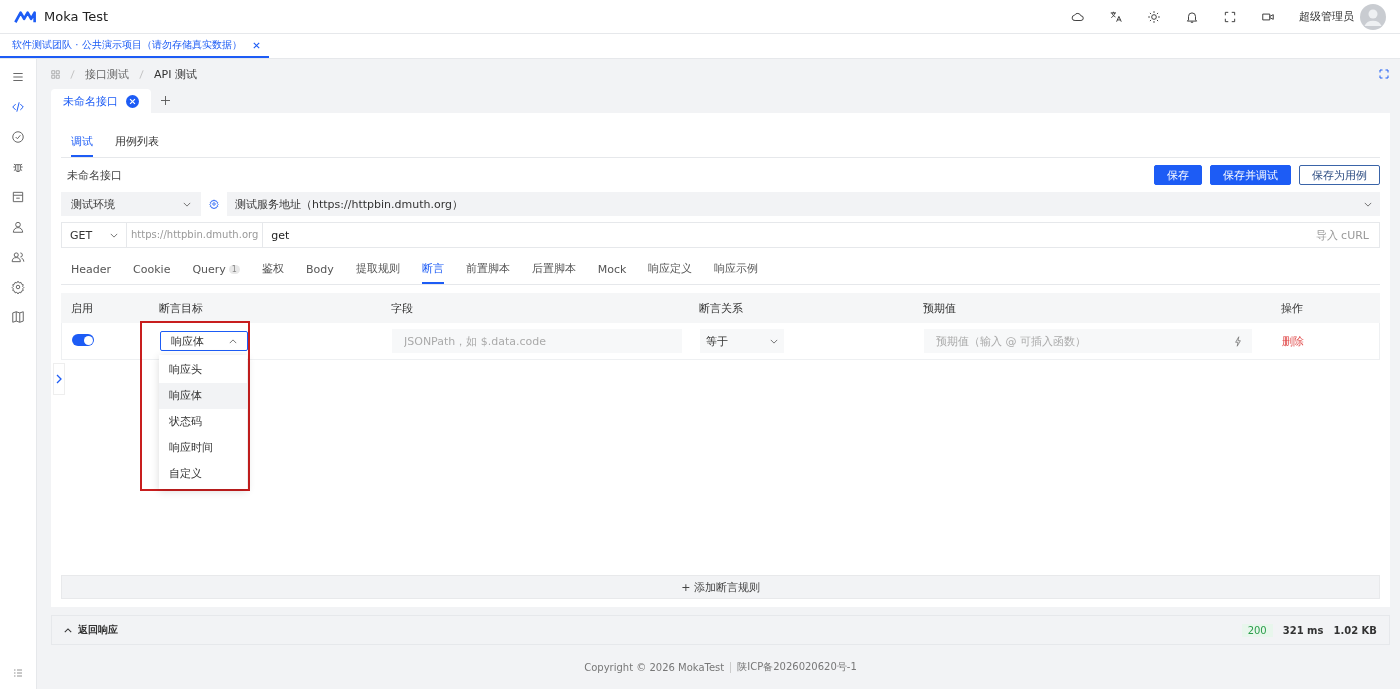 This screenshot has width=1400, height=689. I want to click on request-tab: Cookie, so click(152, 273).